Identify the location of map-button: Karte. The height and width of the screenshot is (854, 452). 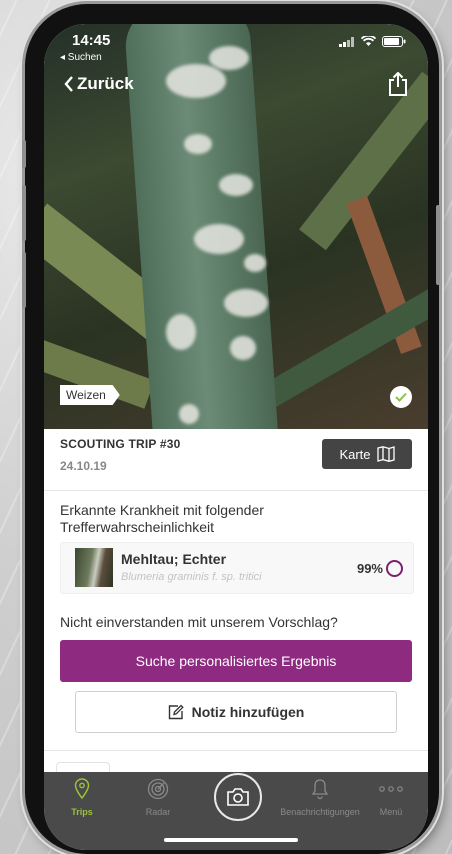
(367, 454).